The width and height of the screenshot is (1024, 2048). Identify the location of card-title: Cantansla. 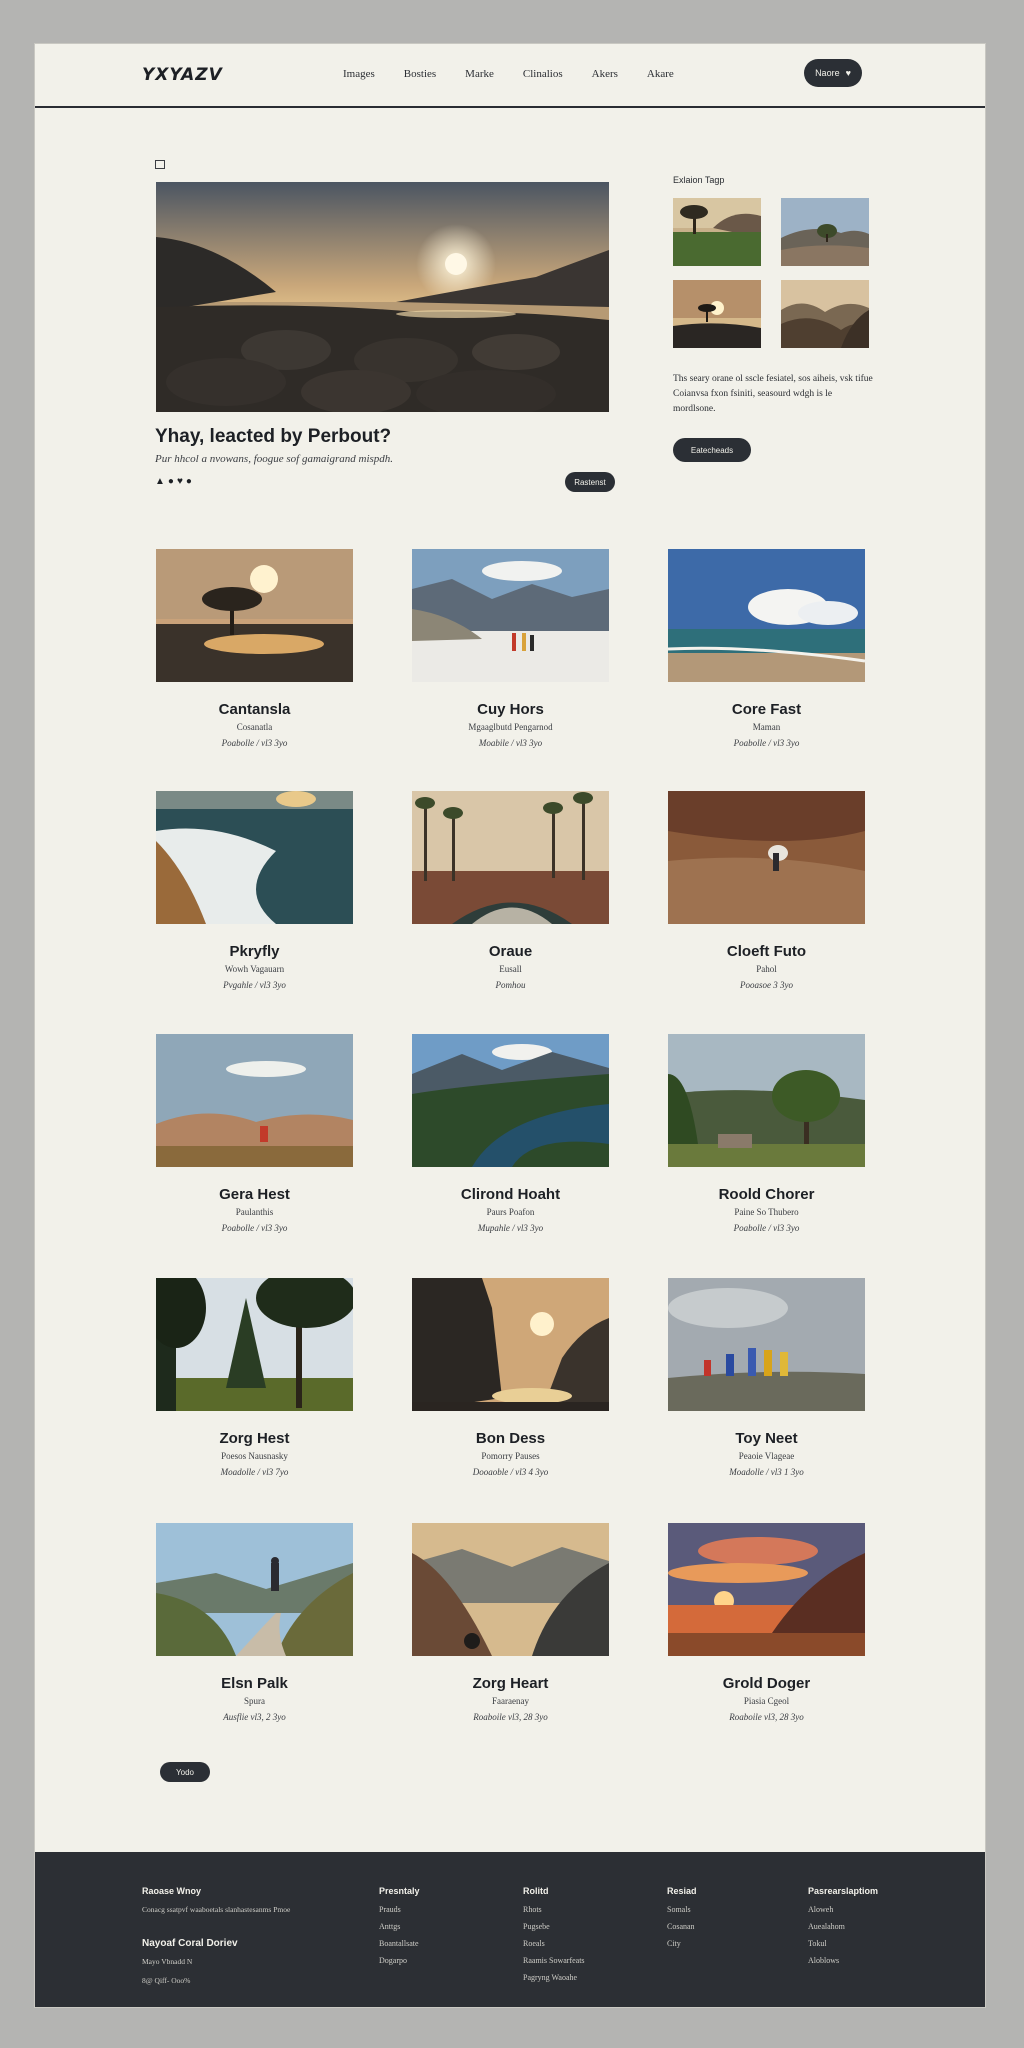
(254, 709).